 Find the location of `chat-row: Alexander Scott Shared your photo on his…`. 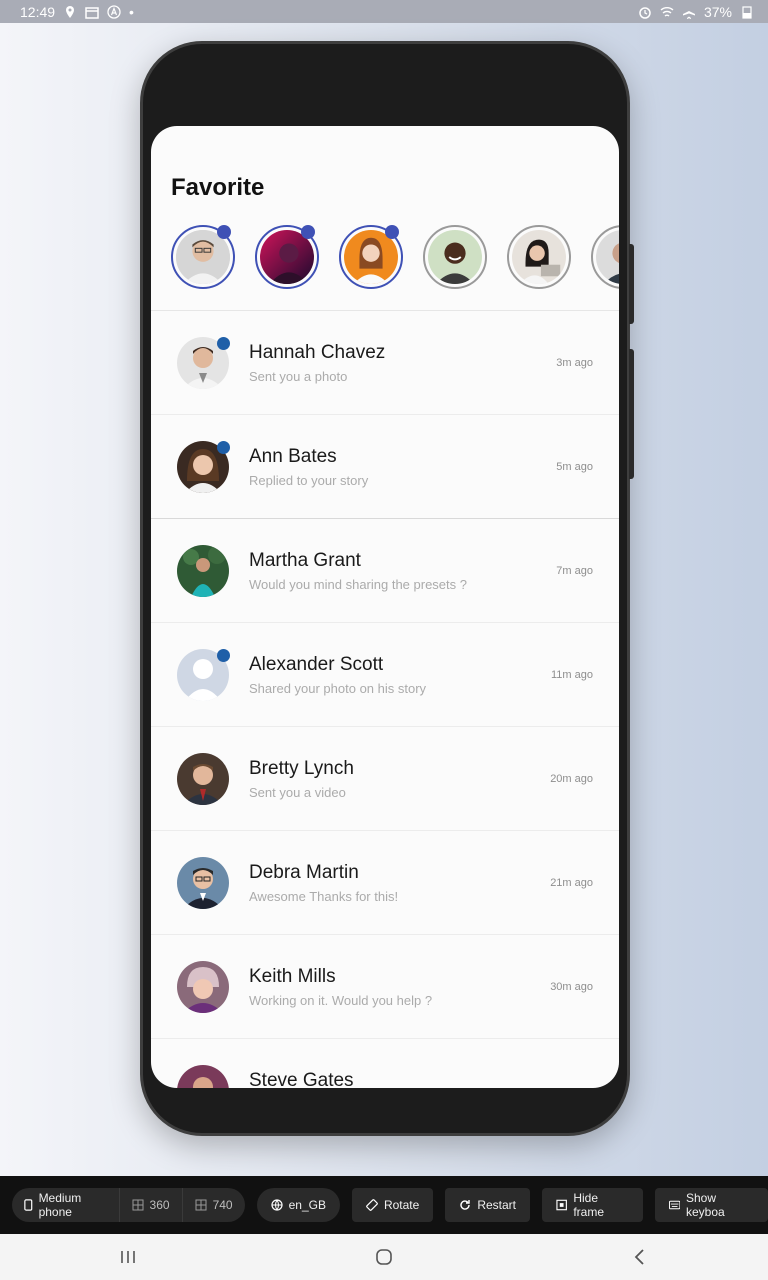

chat-row: Alexander Scott Shared your photo on his… is located at coordinates (385, 675).